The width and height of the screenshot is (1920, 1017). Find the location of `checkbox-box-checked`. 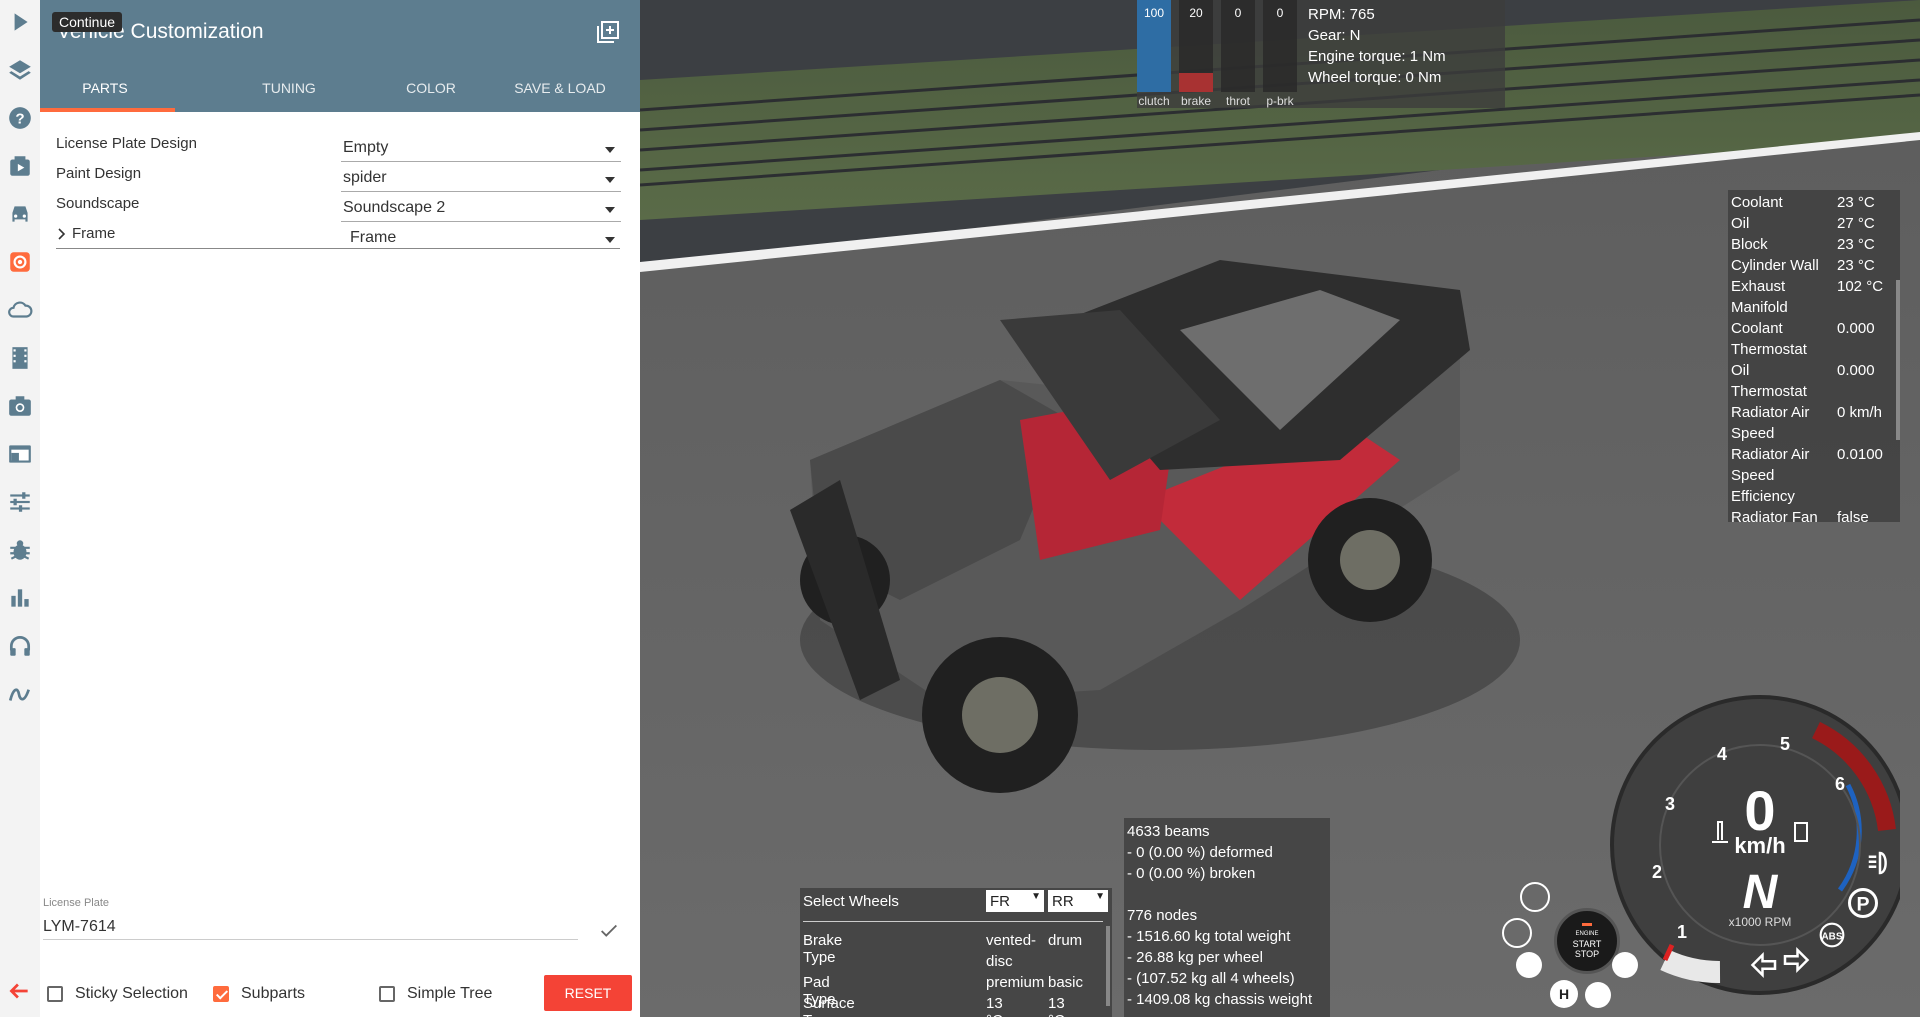

checkbox-box-checked is located at coordinates (221, 994).